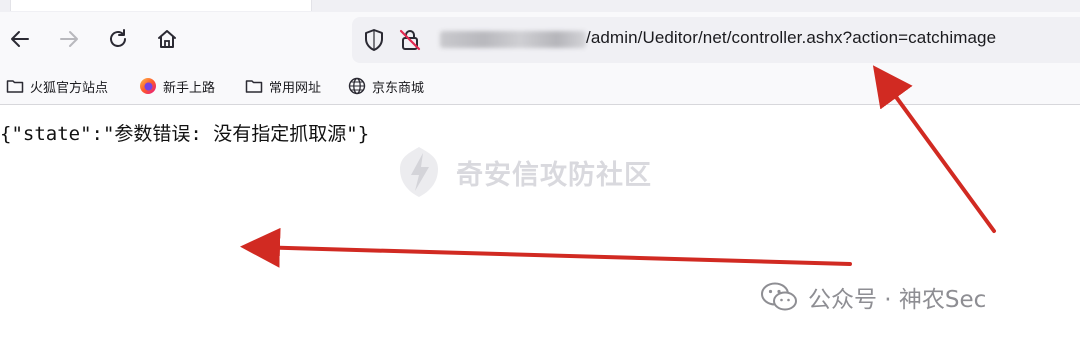 The width and height of the screenshot is (1080, 339). I want to click on wechat-credit: 公众号 · 神农Sec, so click(873, 297).